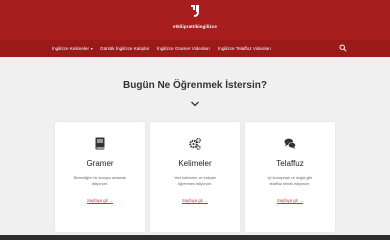 This screenshot has height=240, width=390. I want to click on logo-icon, so click(195, 11).